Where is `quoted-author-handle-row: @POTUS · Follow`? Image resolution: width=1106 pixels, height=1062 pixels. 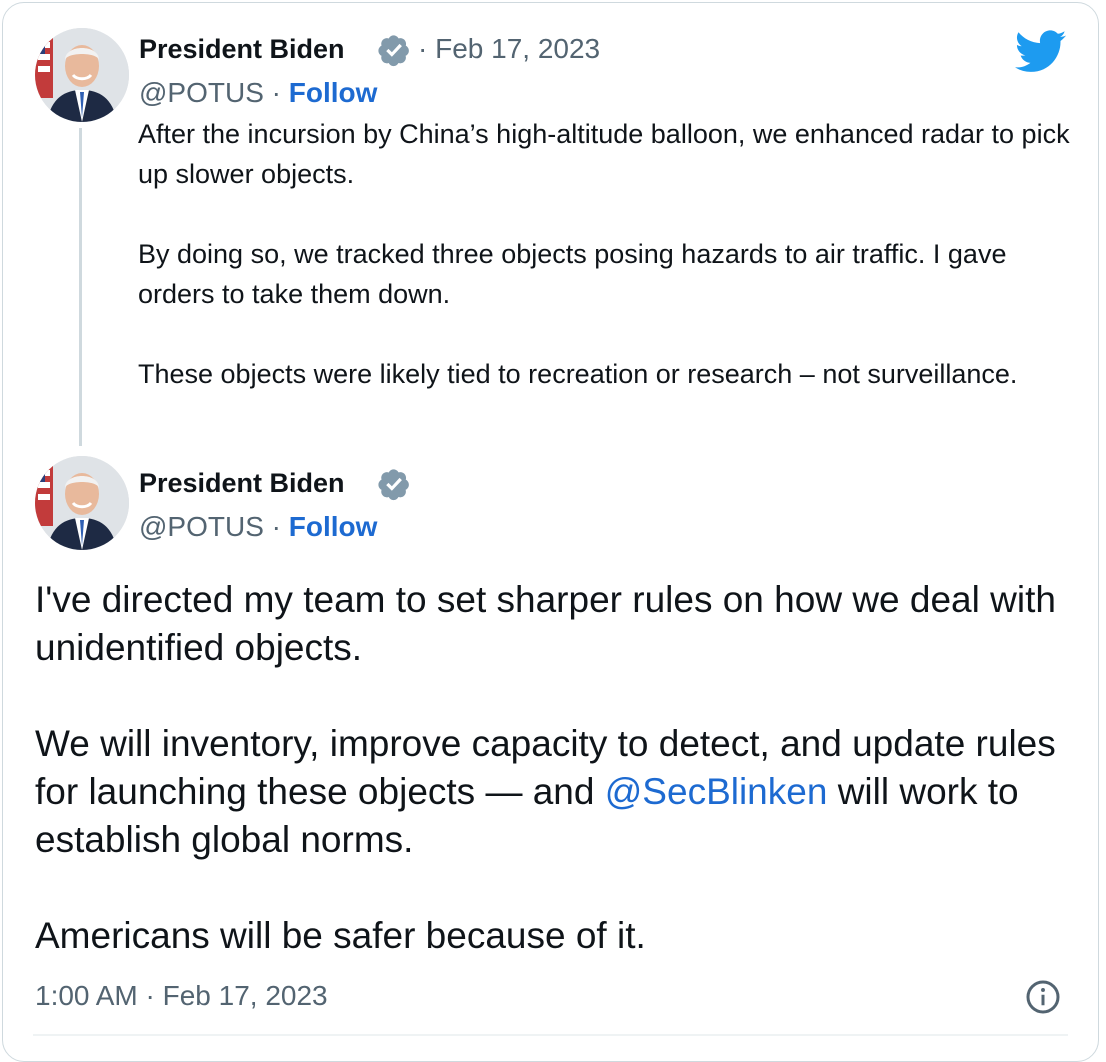 quoted-author-handle-row: @POTUS · Follow is located at coordinates (258, 93).